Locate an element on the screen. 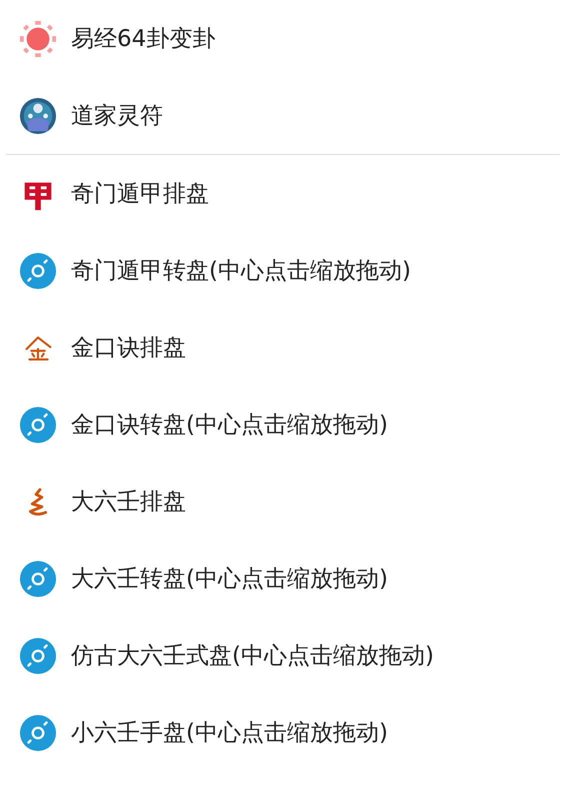  menu-item: 仿古大六壬式盘(中心点击缩放拖动) is located at coordinates (283, 655).